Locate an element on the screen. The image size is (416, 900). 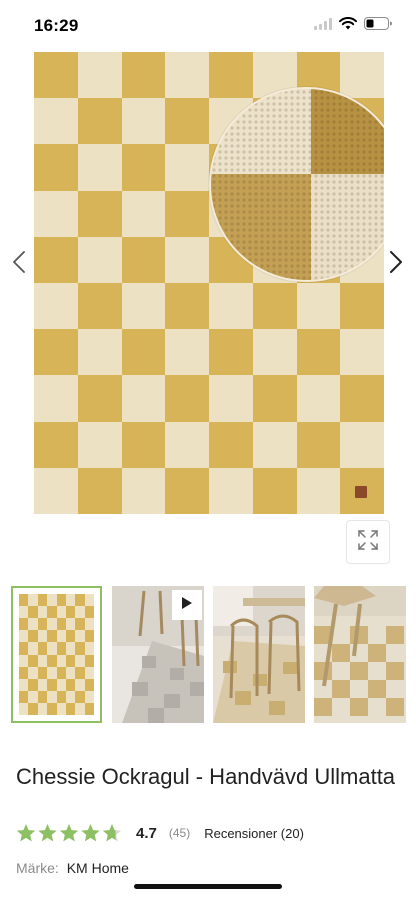
rating-stars is located at coordinates (70, 833).